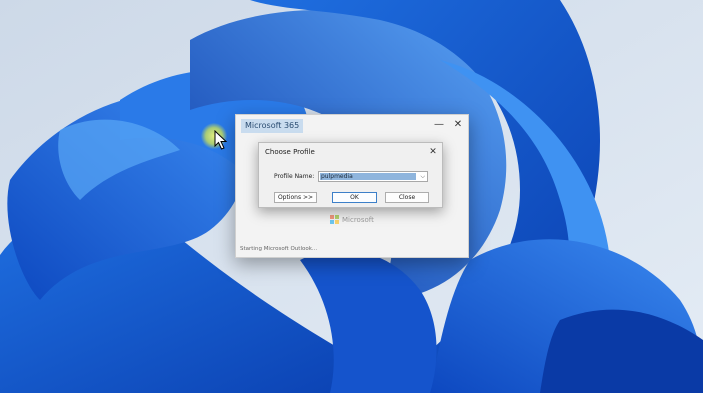 The image size is (703, 393). What do you see at coordinates (272, 126) in the screenshot?
I see `splash-title: Microsoft 365` at bounding box center [272, 126].